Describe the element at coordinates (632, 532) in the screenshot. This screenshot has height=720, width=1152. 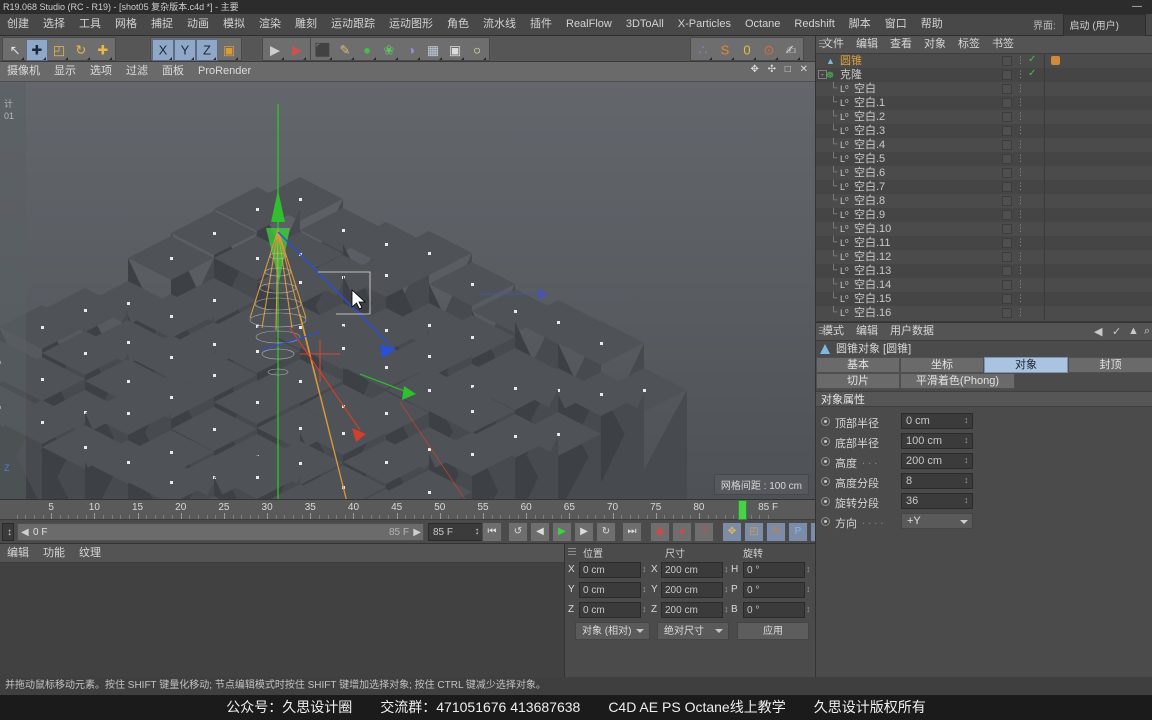
I see `go-to-end-button: ⏭` at that location.